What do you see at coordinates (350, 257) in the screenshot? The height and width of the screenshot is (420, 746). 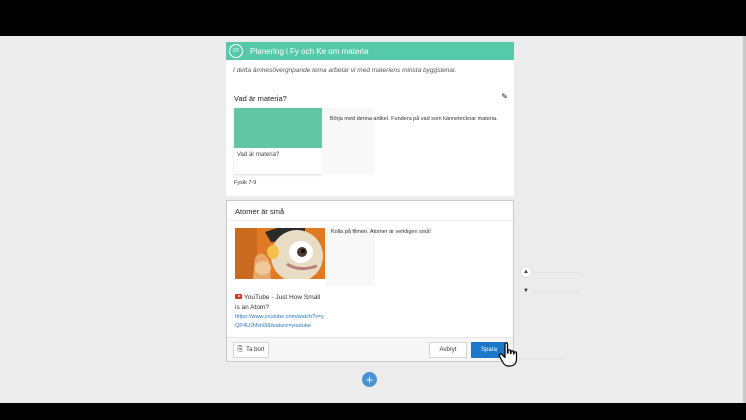 I see `thumbnail-shadow` at bounding box center [350, 257].